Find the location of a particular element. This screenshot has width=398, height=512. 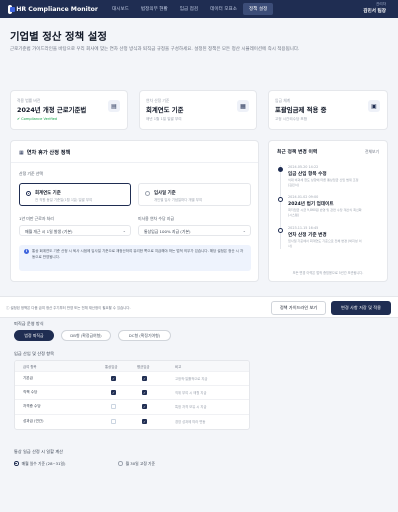

user-role: 관리자 is located at coordinates (381, 4).